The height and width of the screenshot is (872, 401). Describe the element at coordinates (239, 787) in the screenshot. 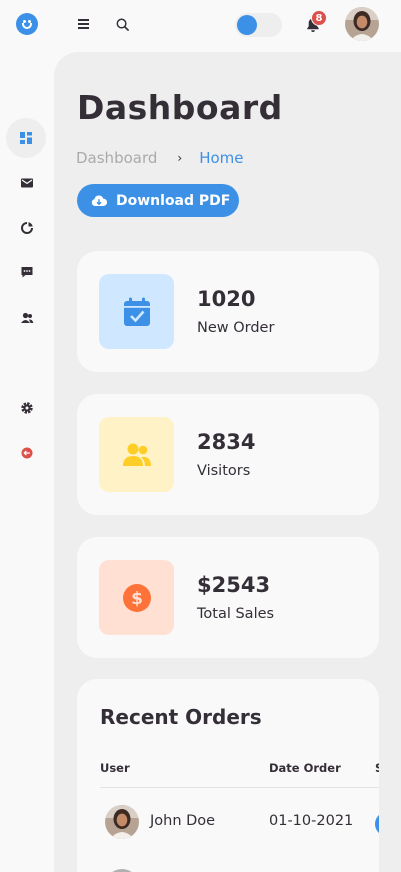

I see `table-divider` at that location.